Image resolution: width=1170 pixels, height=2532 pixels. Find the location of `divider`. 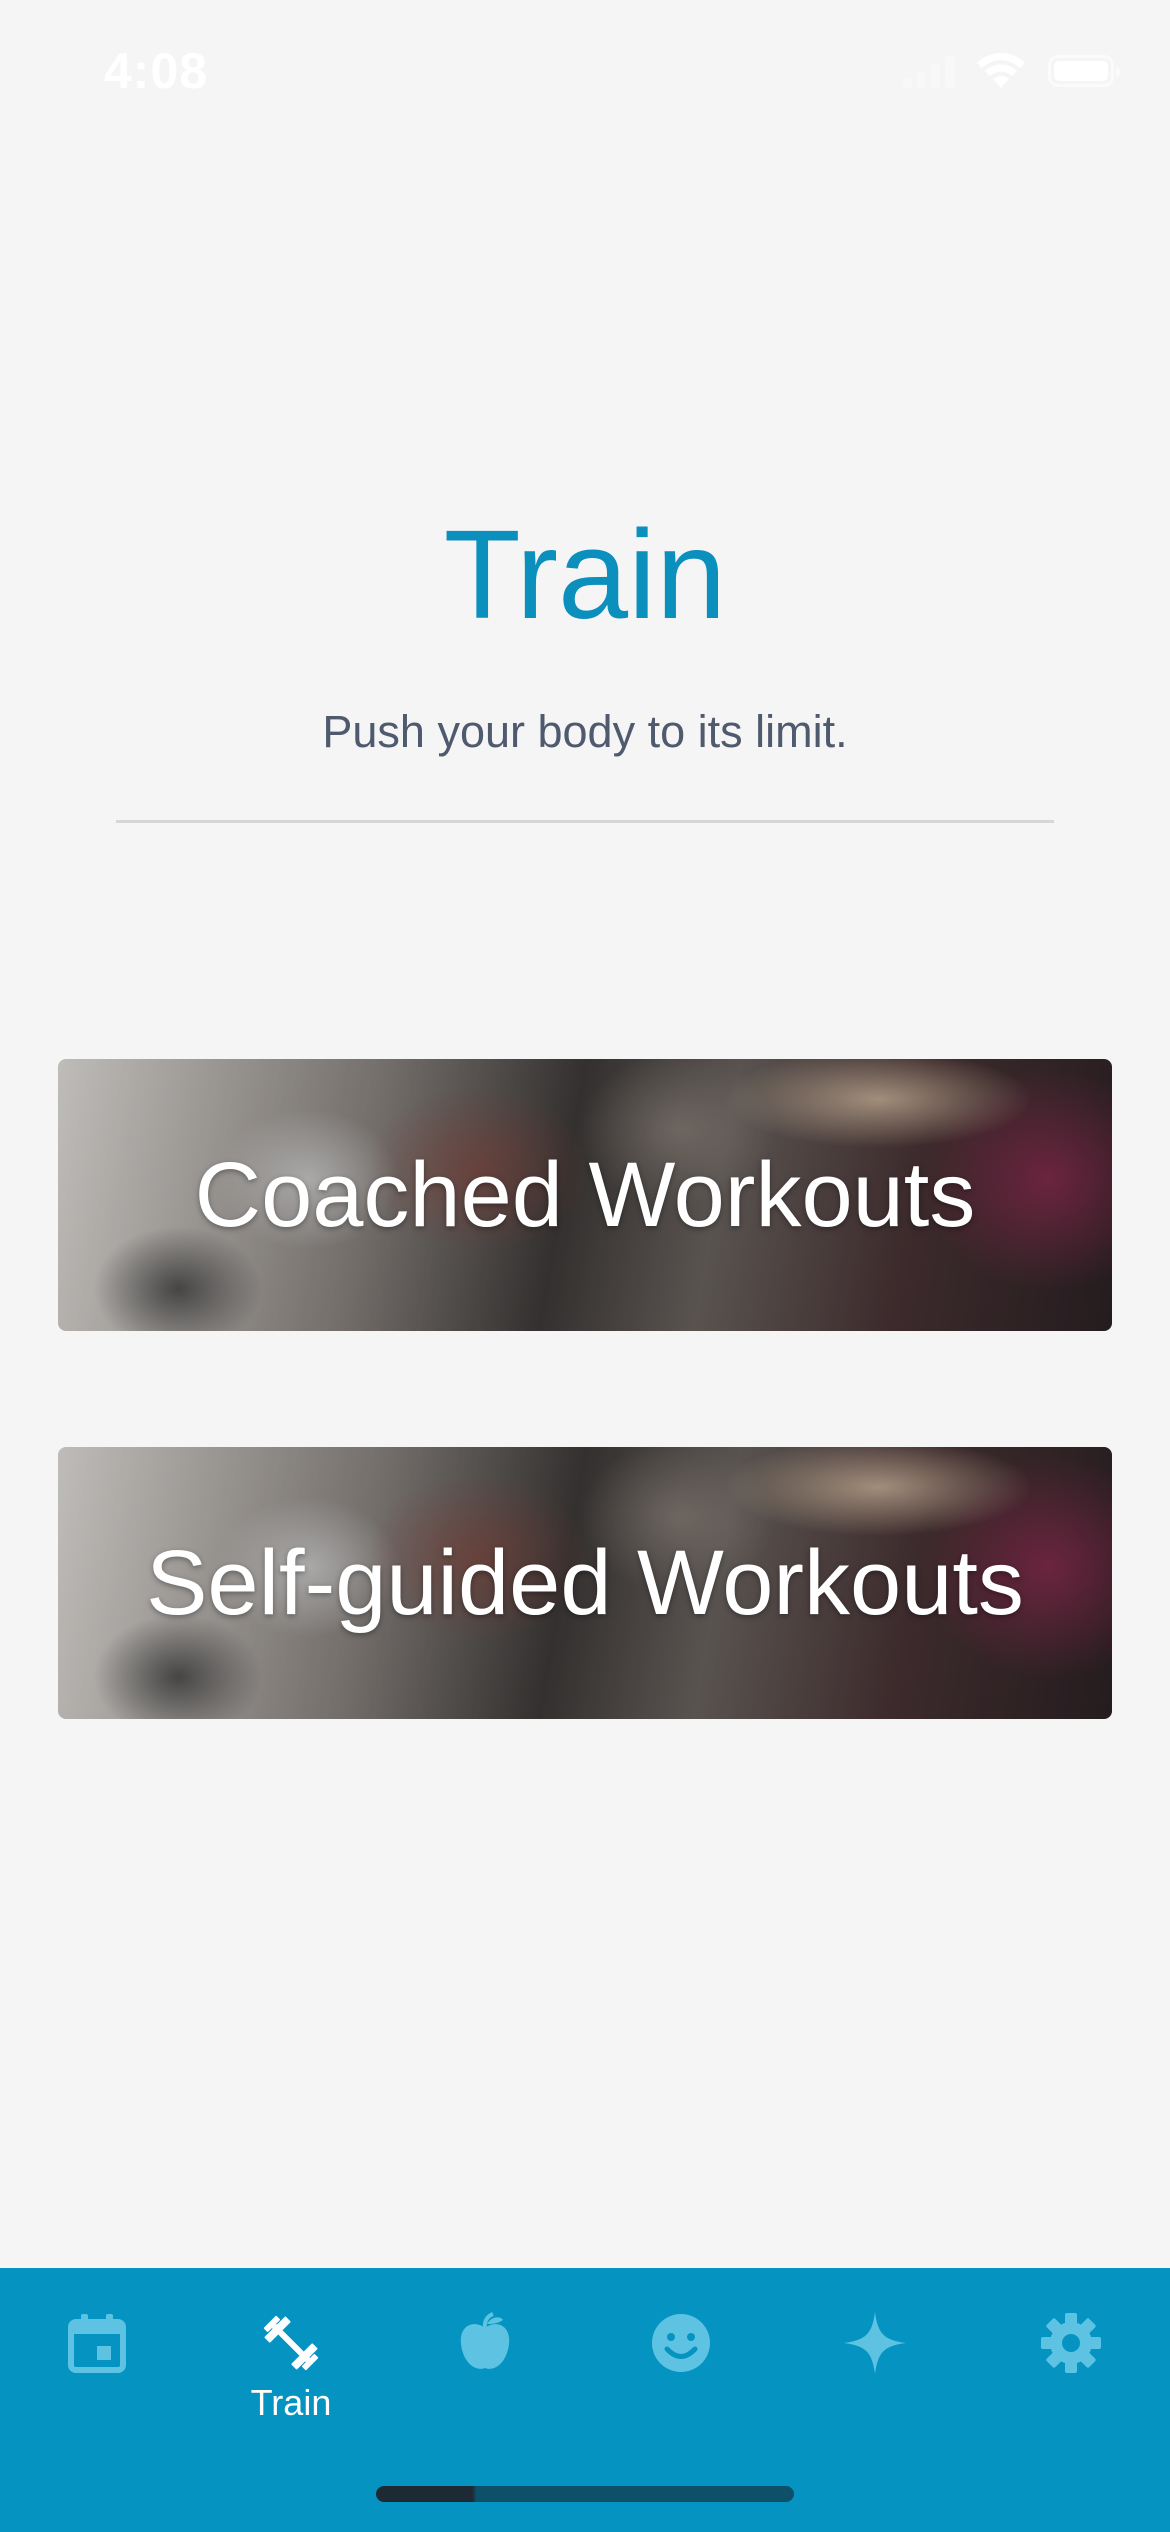

divider is located at coordinates (585, 821).